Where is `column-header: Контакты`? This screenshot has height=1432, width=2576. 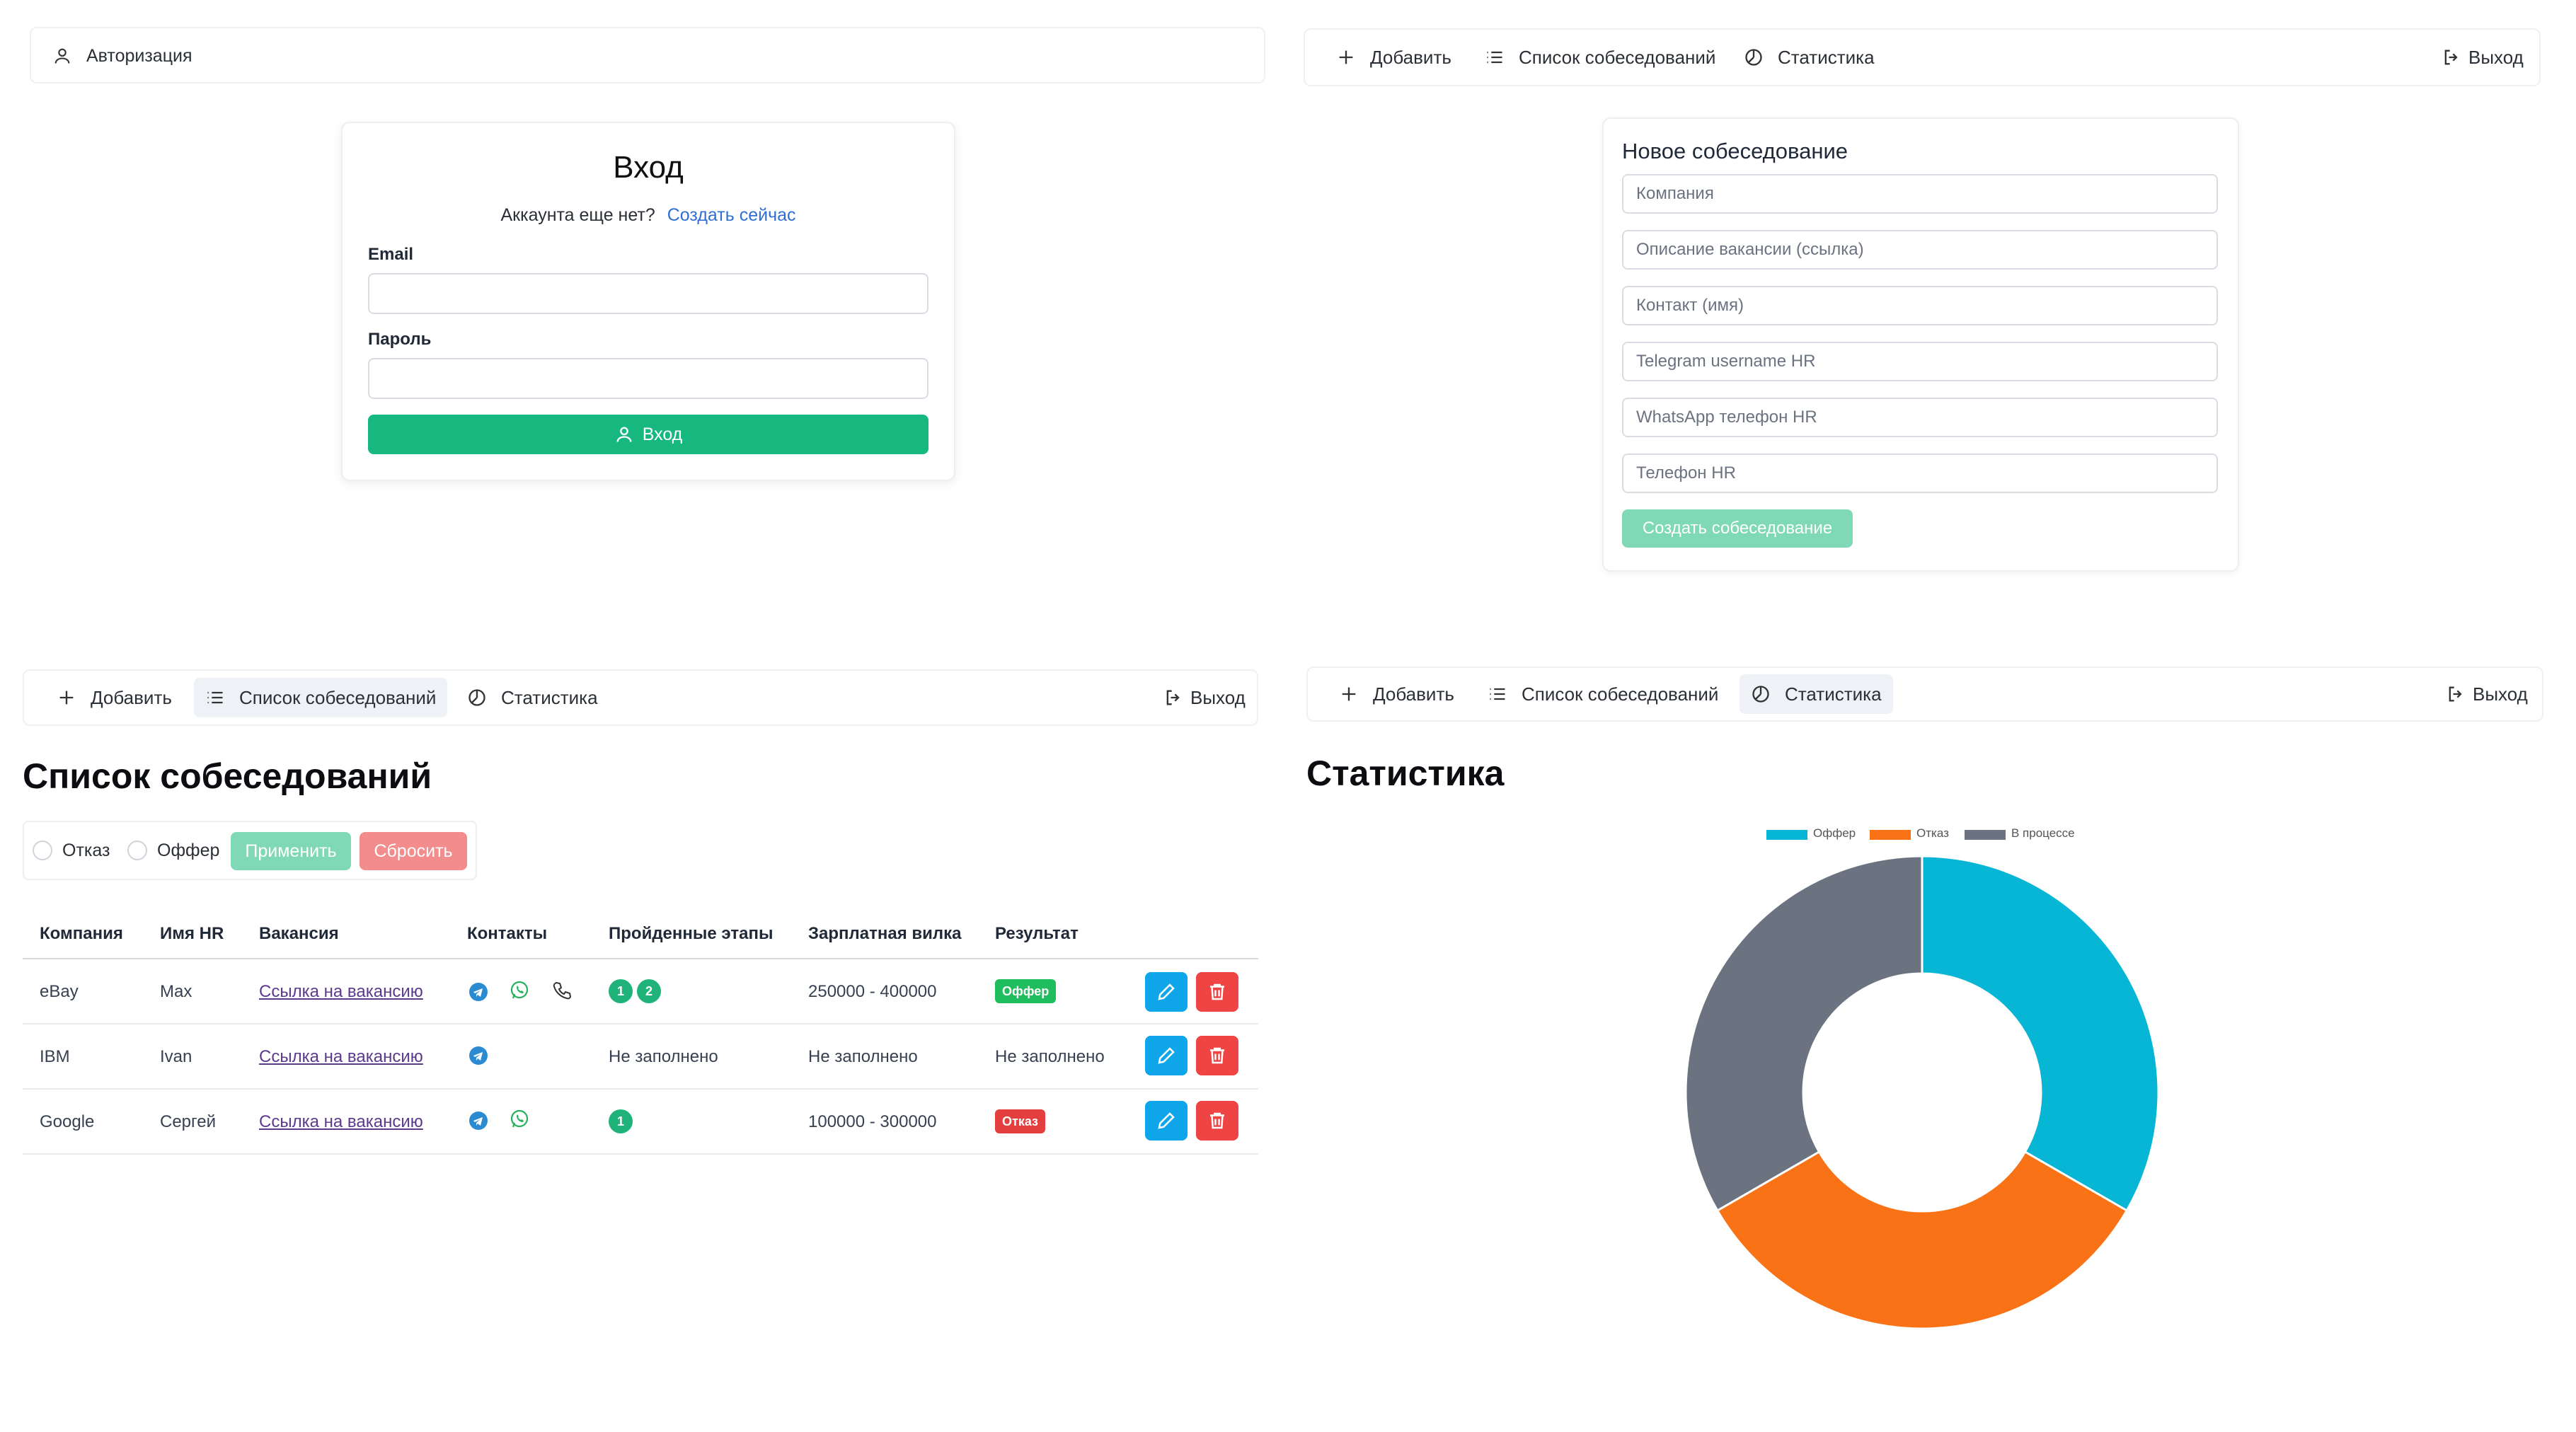
column-header: Контакты is located at coordinates (508, 933).